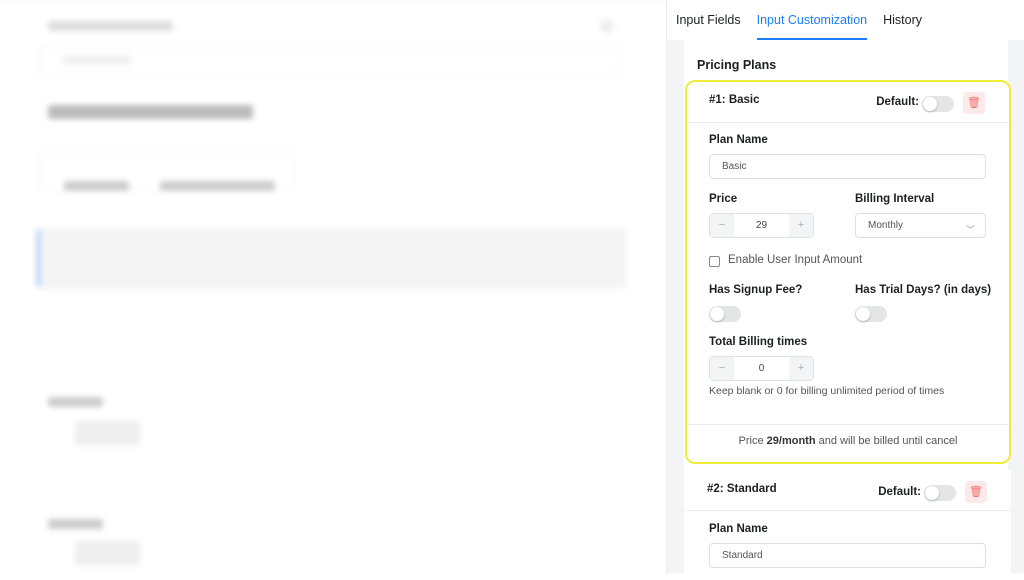 The image size is (1024, 580). I want to click on signup-fee-toggle, so click(725, 314).